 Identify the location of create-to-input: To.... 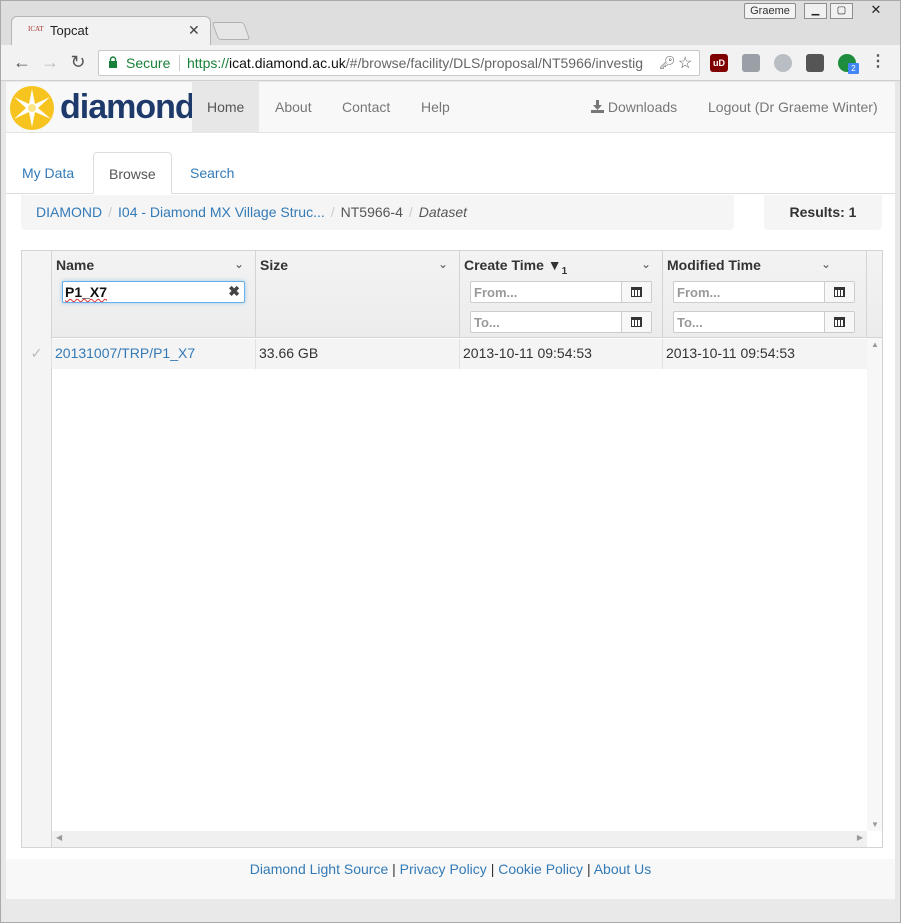
(561, 322).